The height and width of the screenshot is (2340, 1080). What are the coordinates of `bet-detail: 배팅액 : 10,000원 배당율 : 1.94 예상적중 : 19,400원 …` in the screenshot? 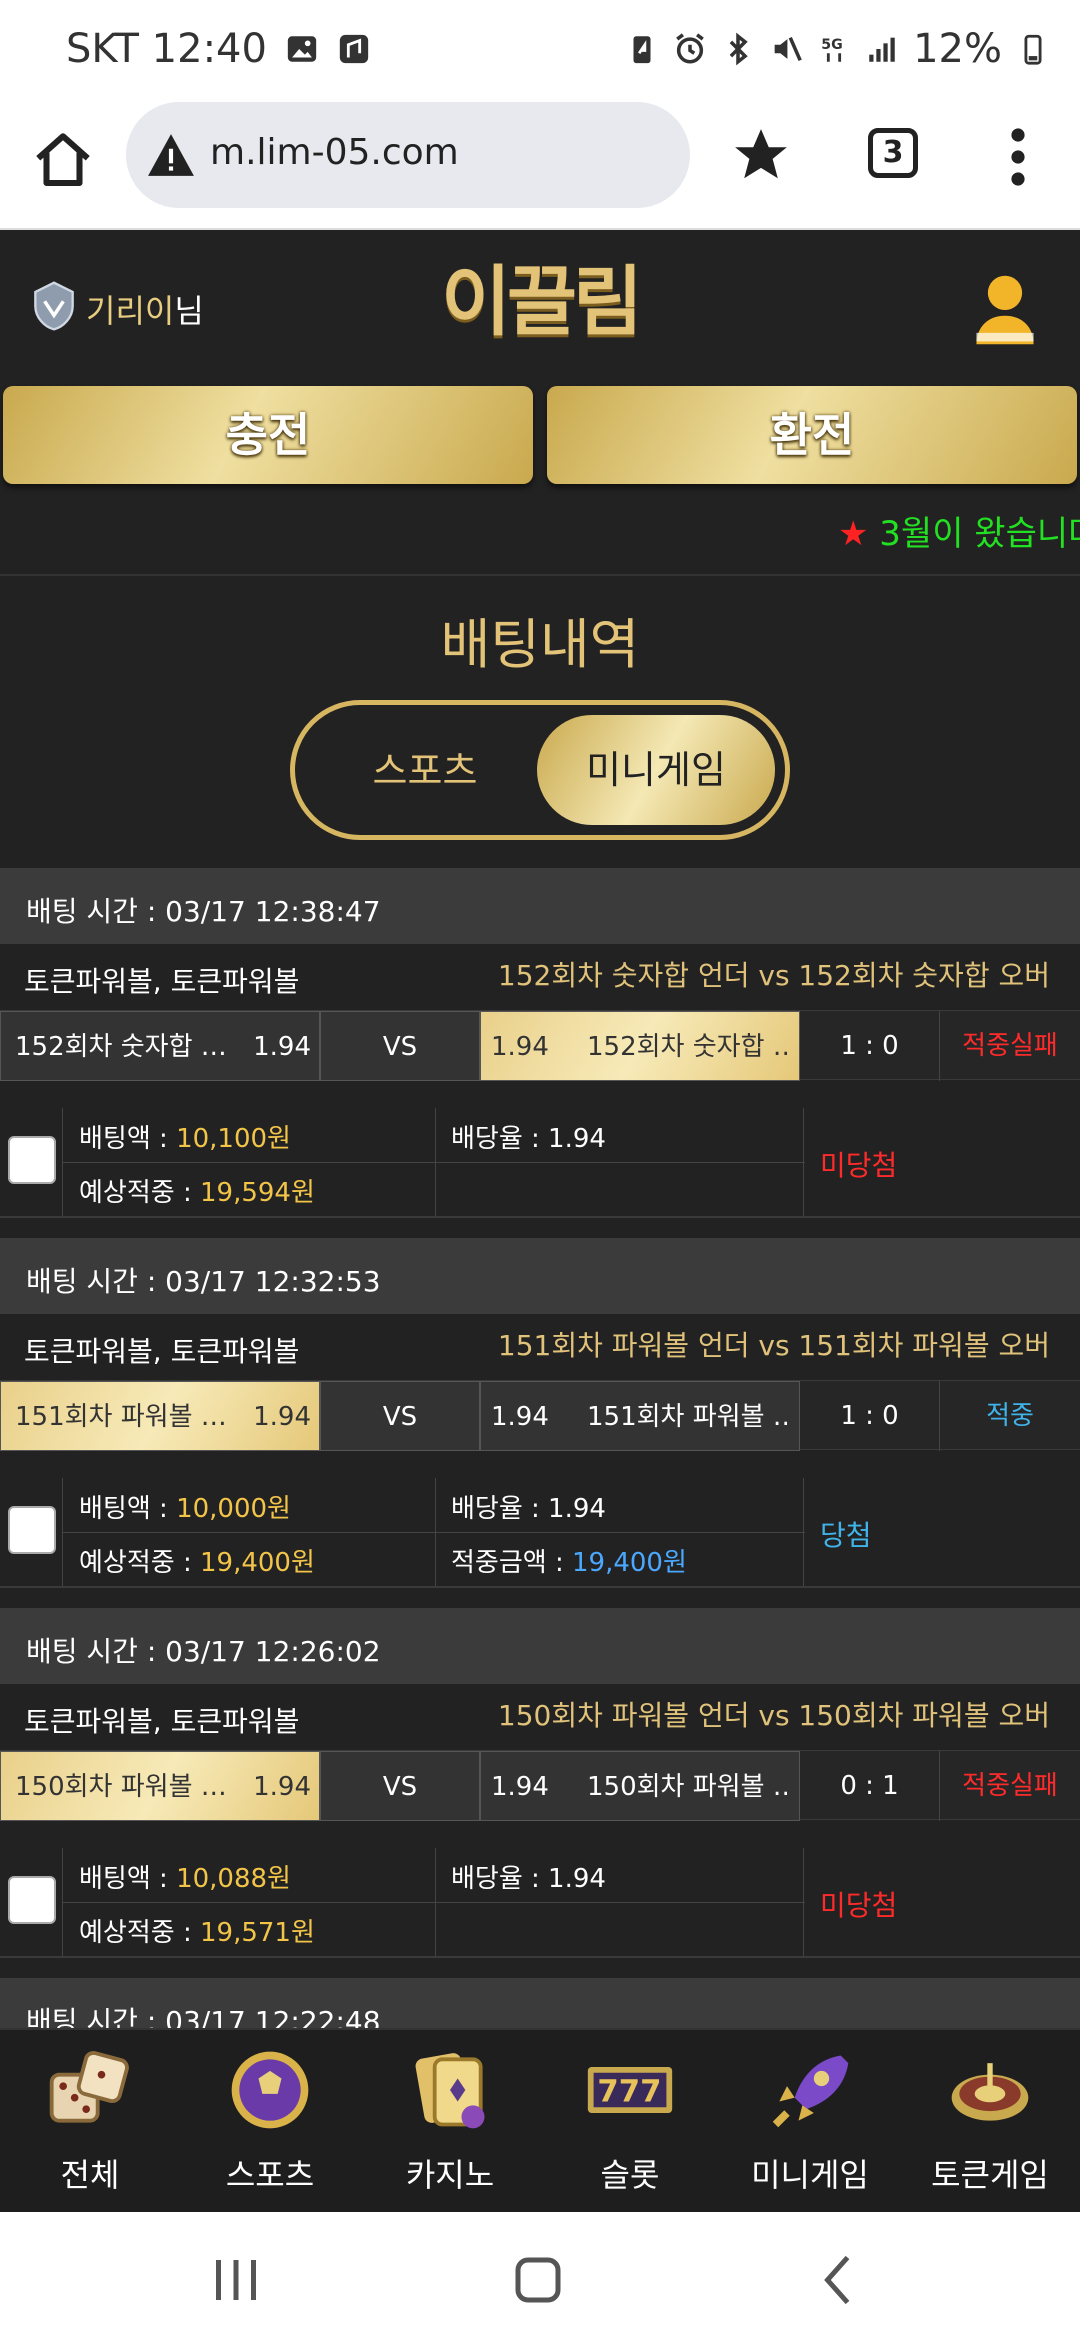 It's located at (540, 1533).